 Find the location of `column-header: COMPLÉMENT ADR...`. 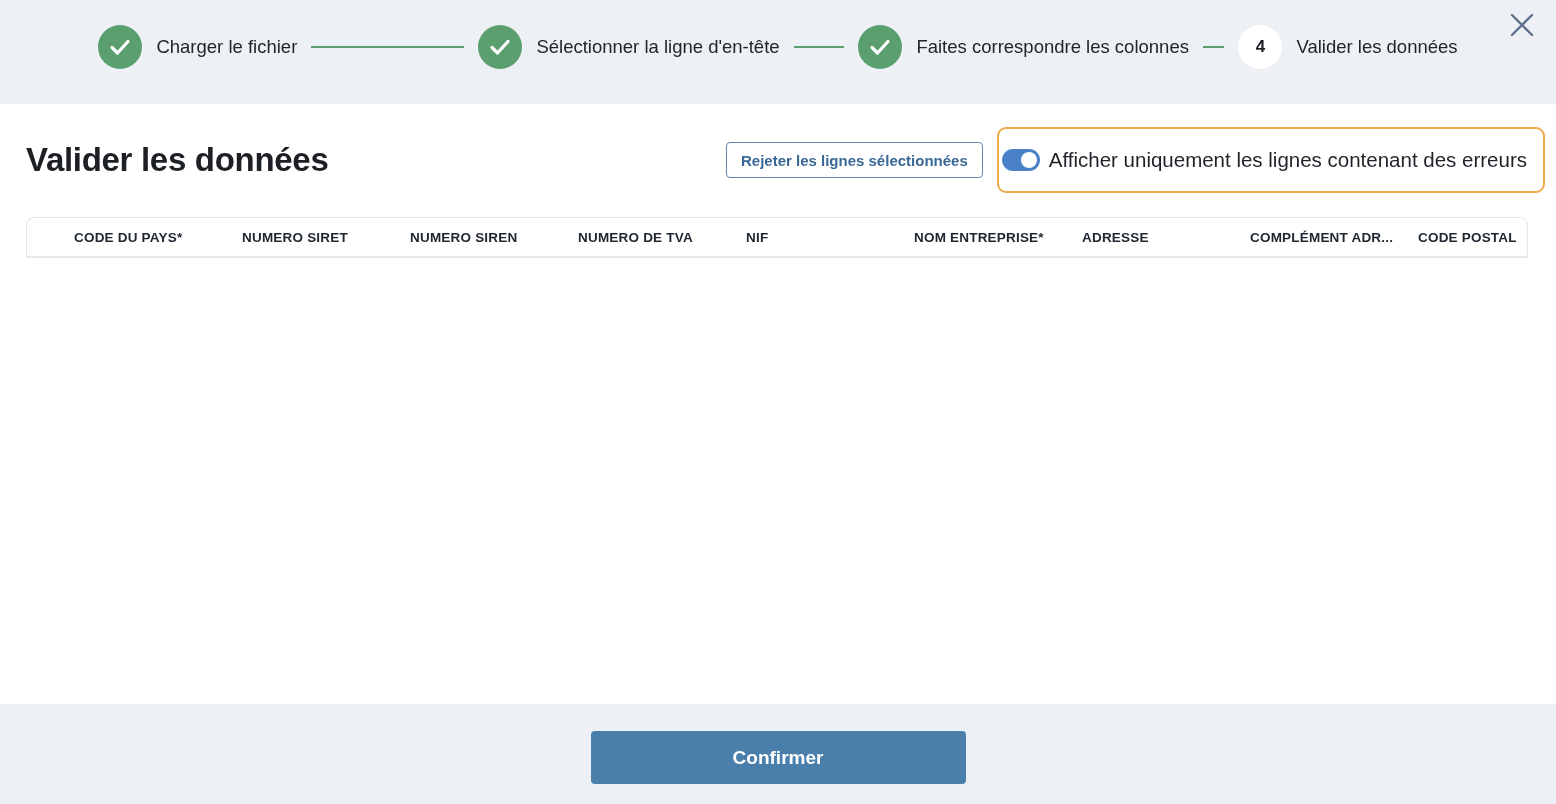

column-header: COMPLÉMENT ADR... is located at coordinates (1322, 237).